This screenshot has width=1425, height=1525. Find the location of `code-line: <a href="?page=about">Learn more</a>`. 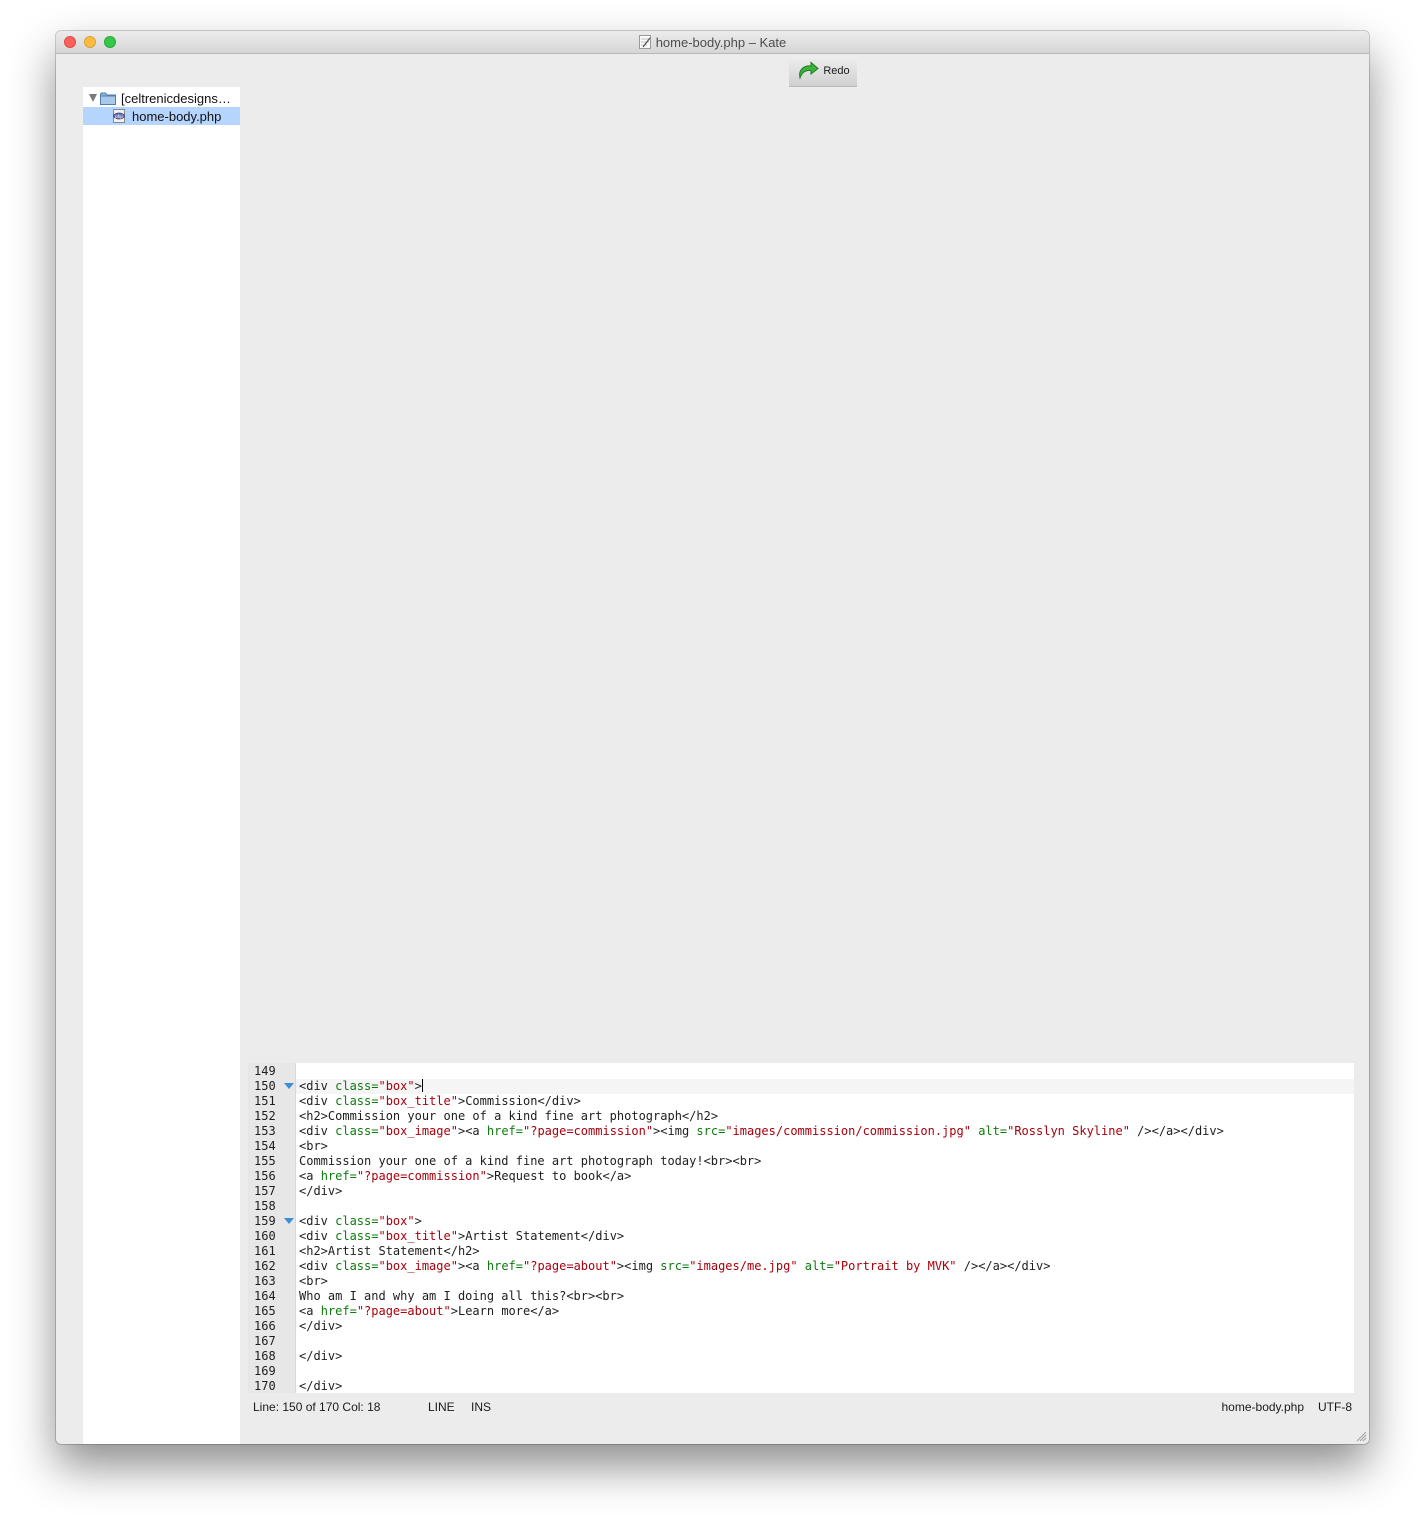

code-line: <a href="?page=about">Learn more</a> is located at coordinates (825, 1311).